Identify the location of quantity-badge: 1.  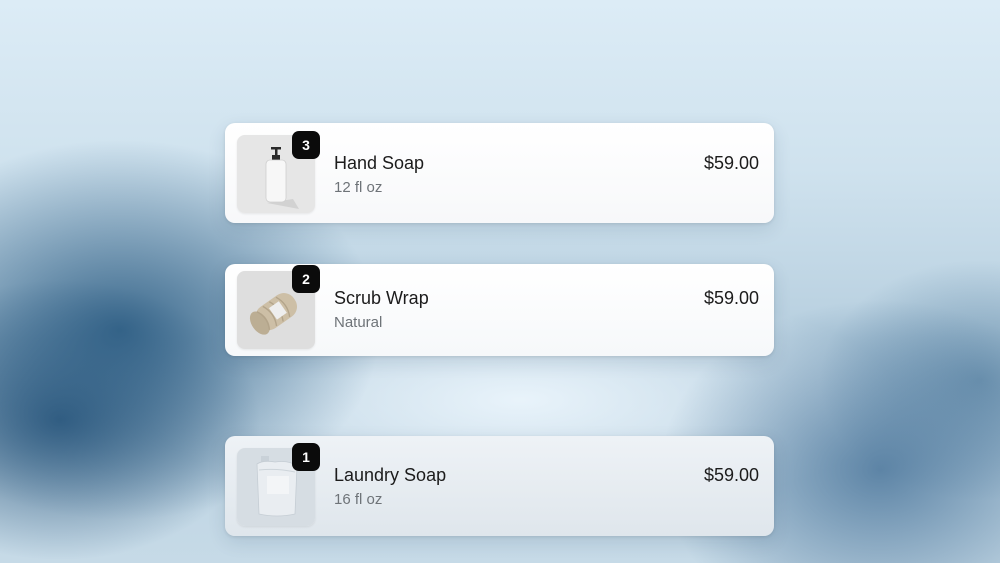
(306, 457).